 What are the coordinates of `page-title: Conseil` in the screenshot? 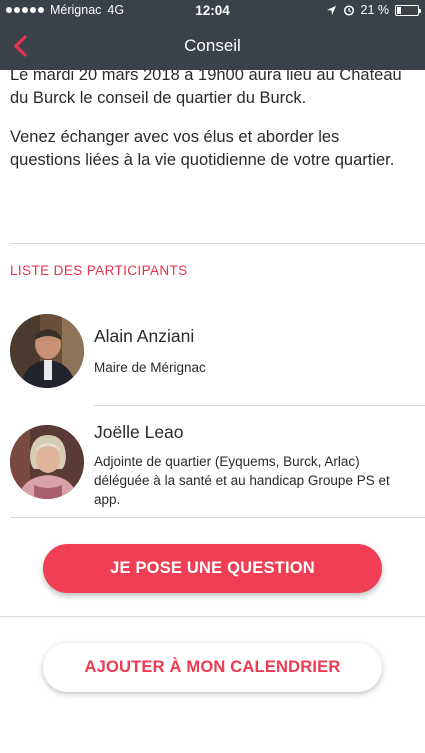 It's located at (212, 45).